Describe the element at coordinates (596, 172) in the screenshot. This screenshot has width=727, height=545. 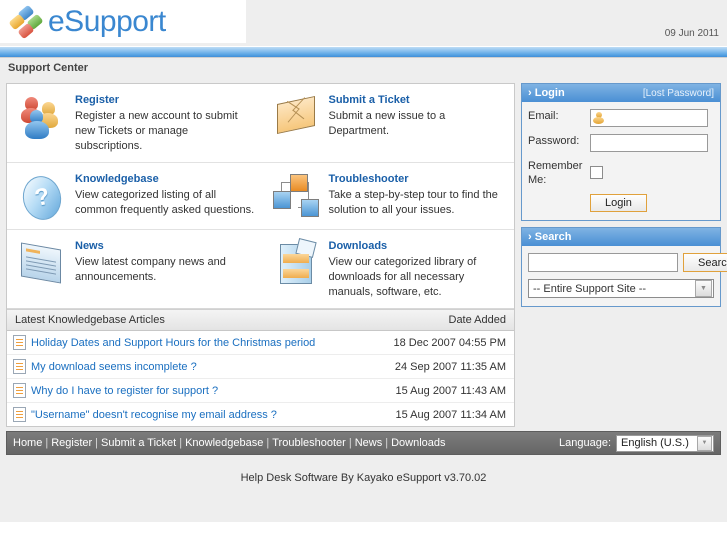
I see `remember-me-checkbox` at that location.